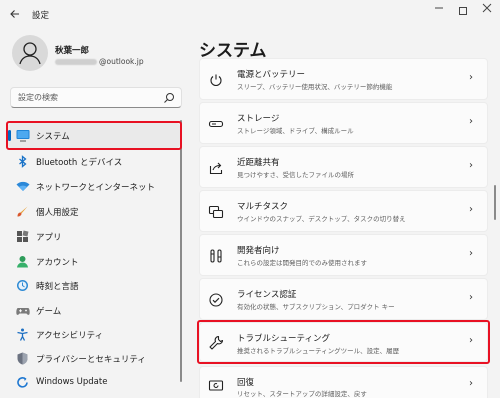 This screenshot has height=398, width=500. Describe the element at coordinates (23, 310) in the screenshot. I see `game-controller-icon` at that location.